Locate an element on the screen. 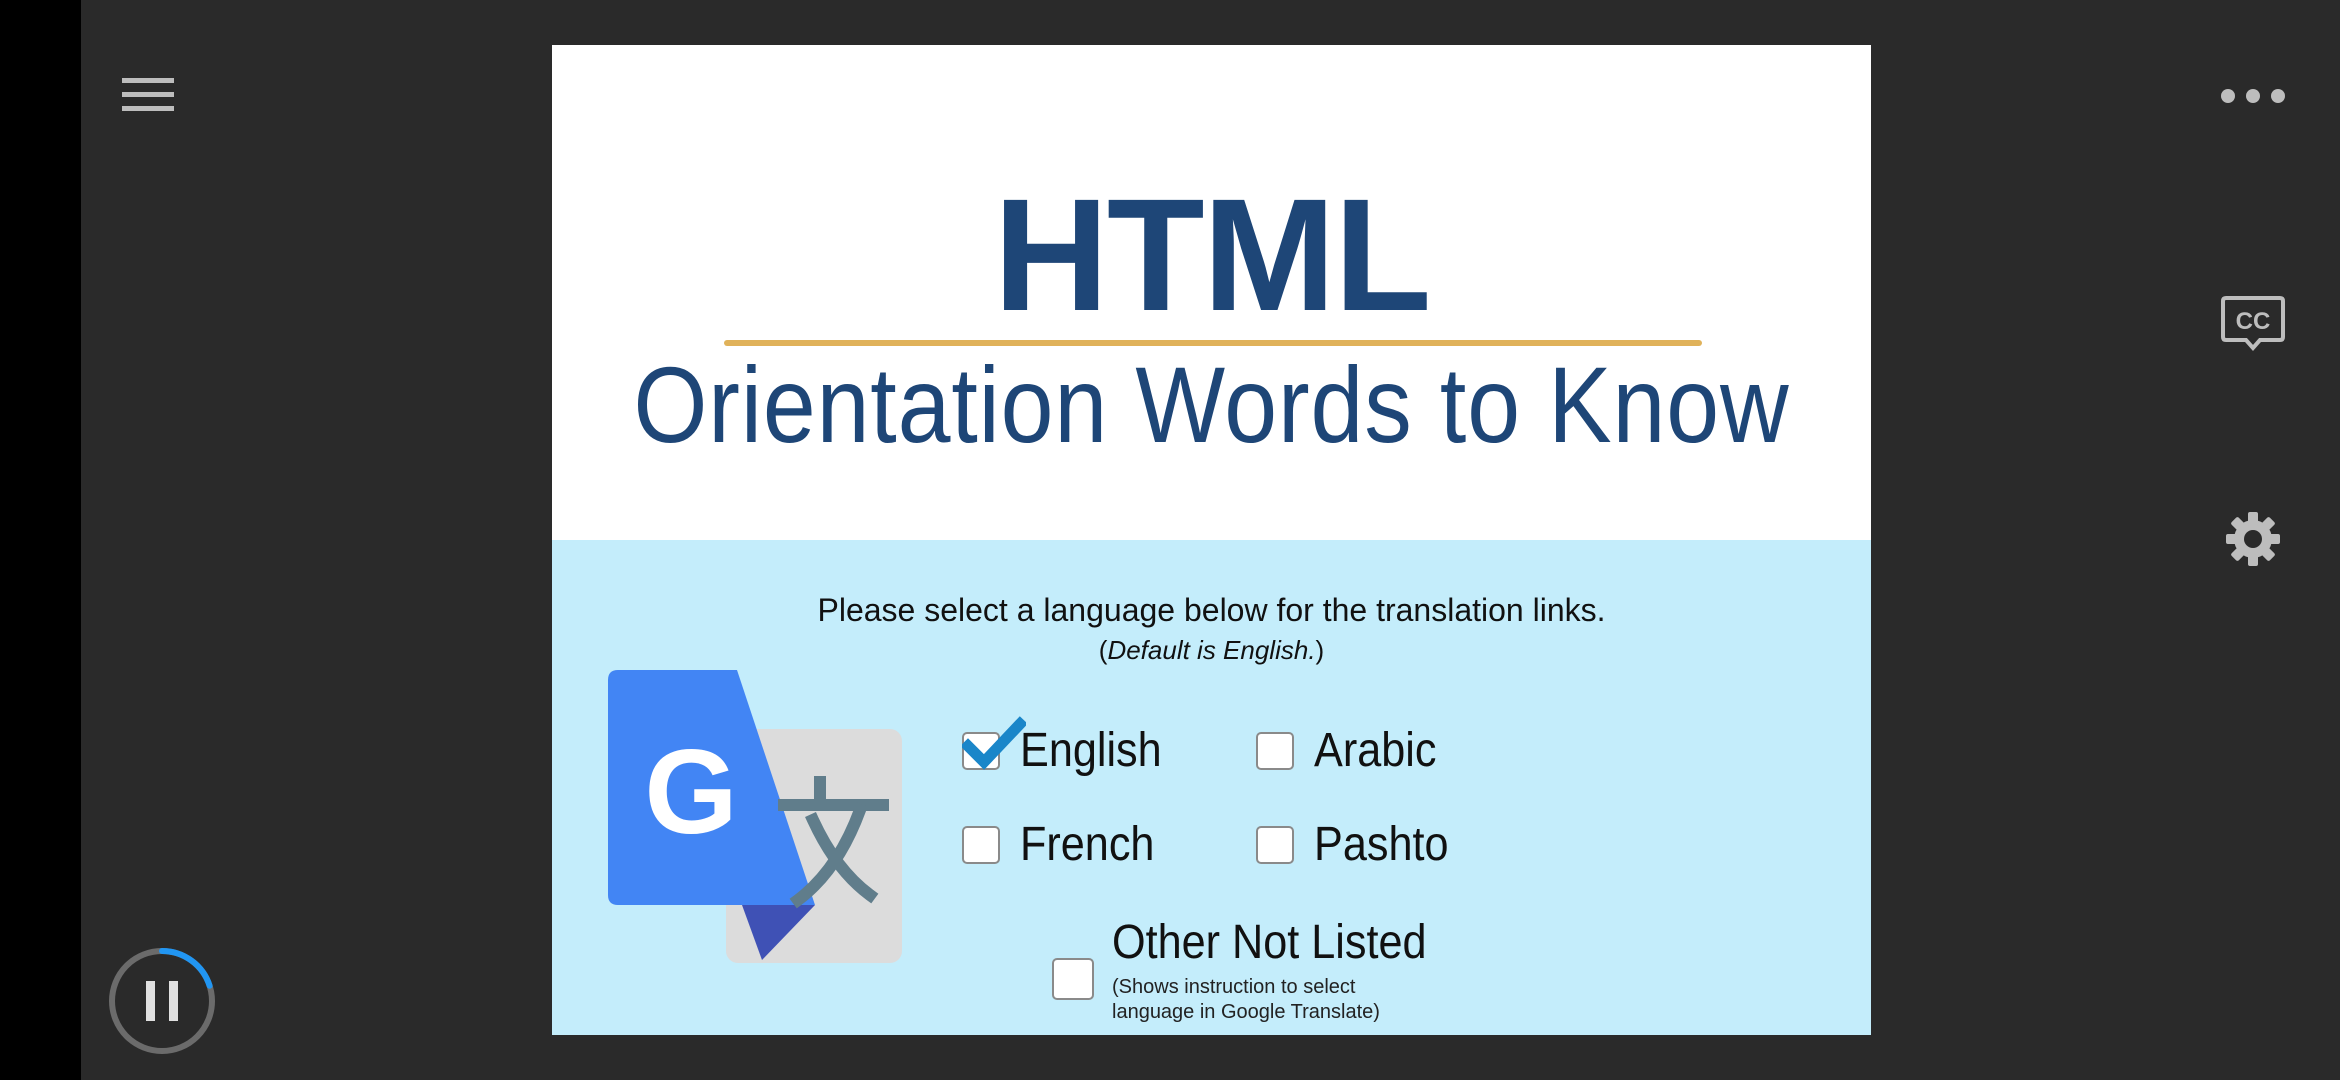 The width and height of the screenshot is (2340, 1080). language-option-english: English is located at coordinates (1069, 747).